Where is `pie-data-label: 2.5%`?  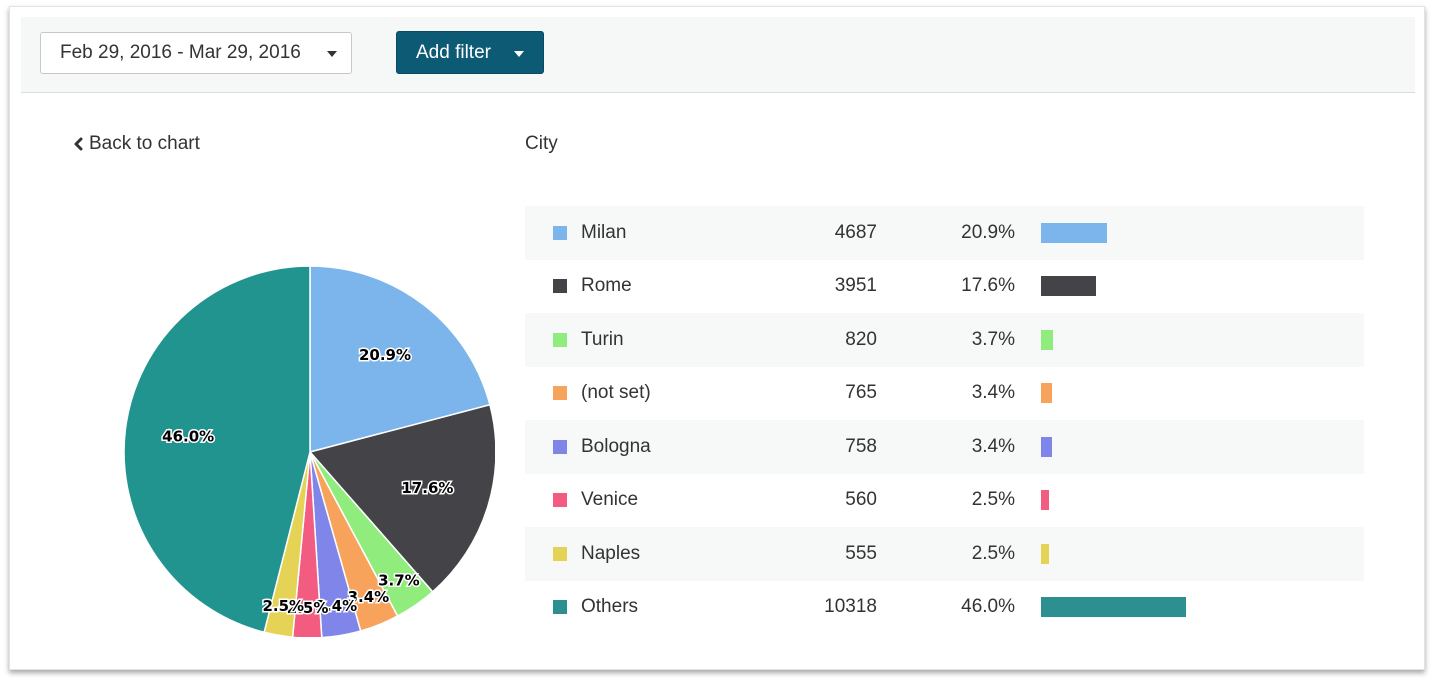 pie-data-label: 2.5% is located at coordinates (283, 606).